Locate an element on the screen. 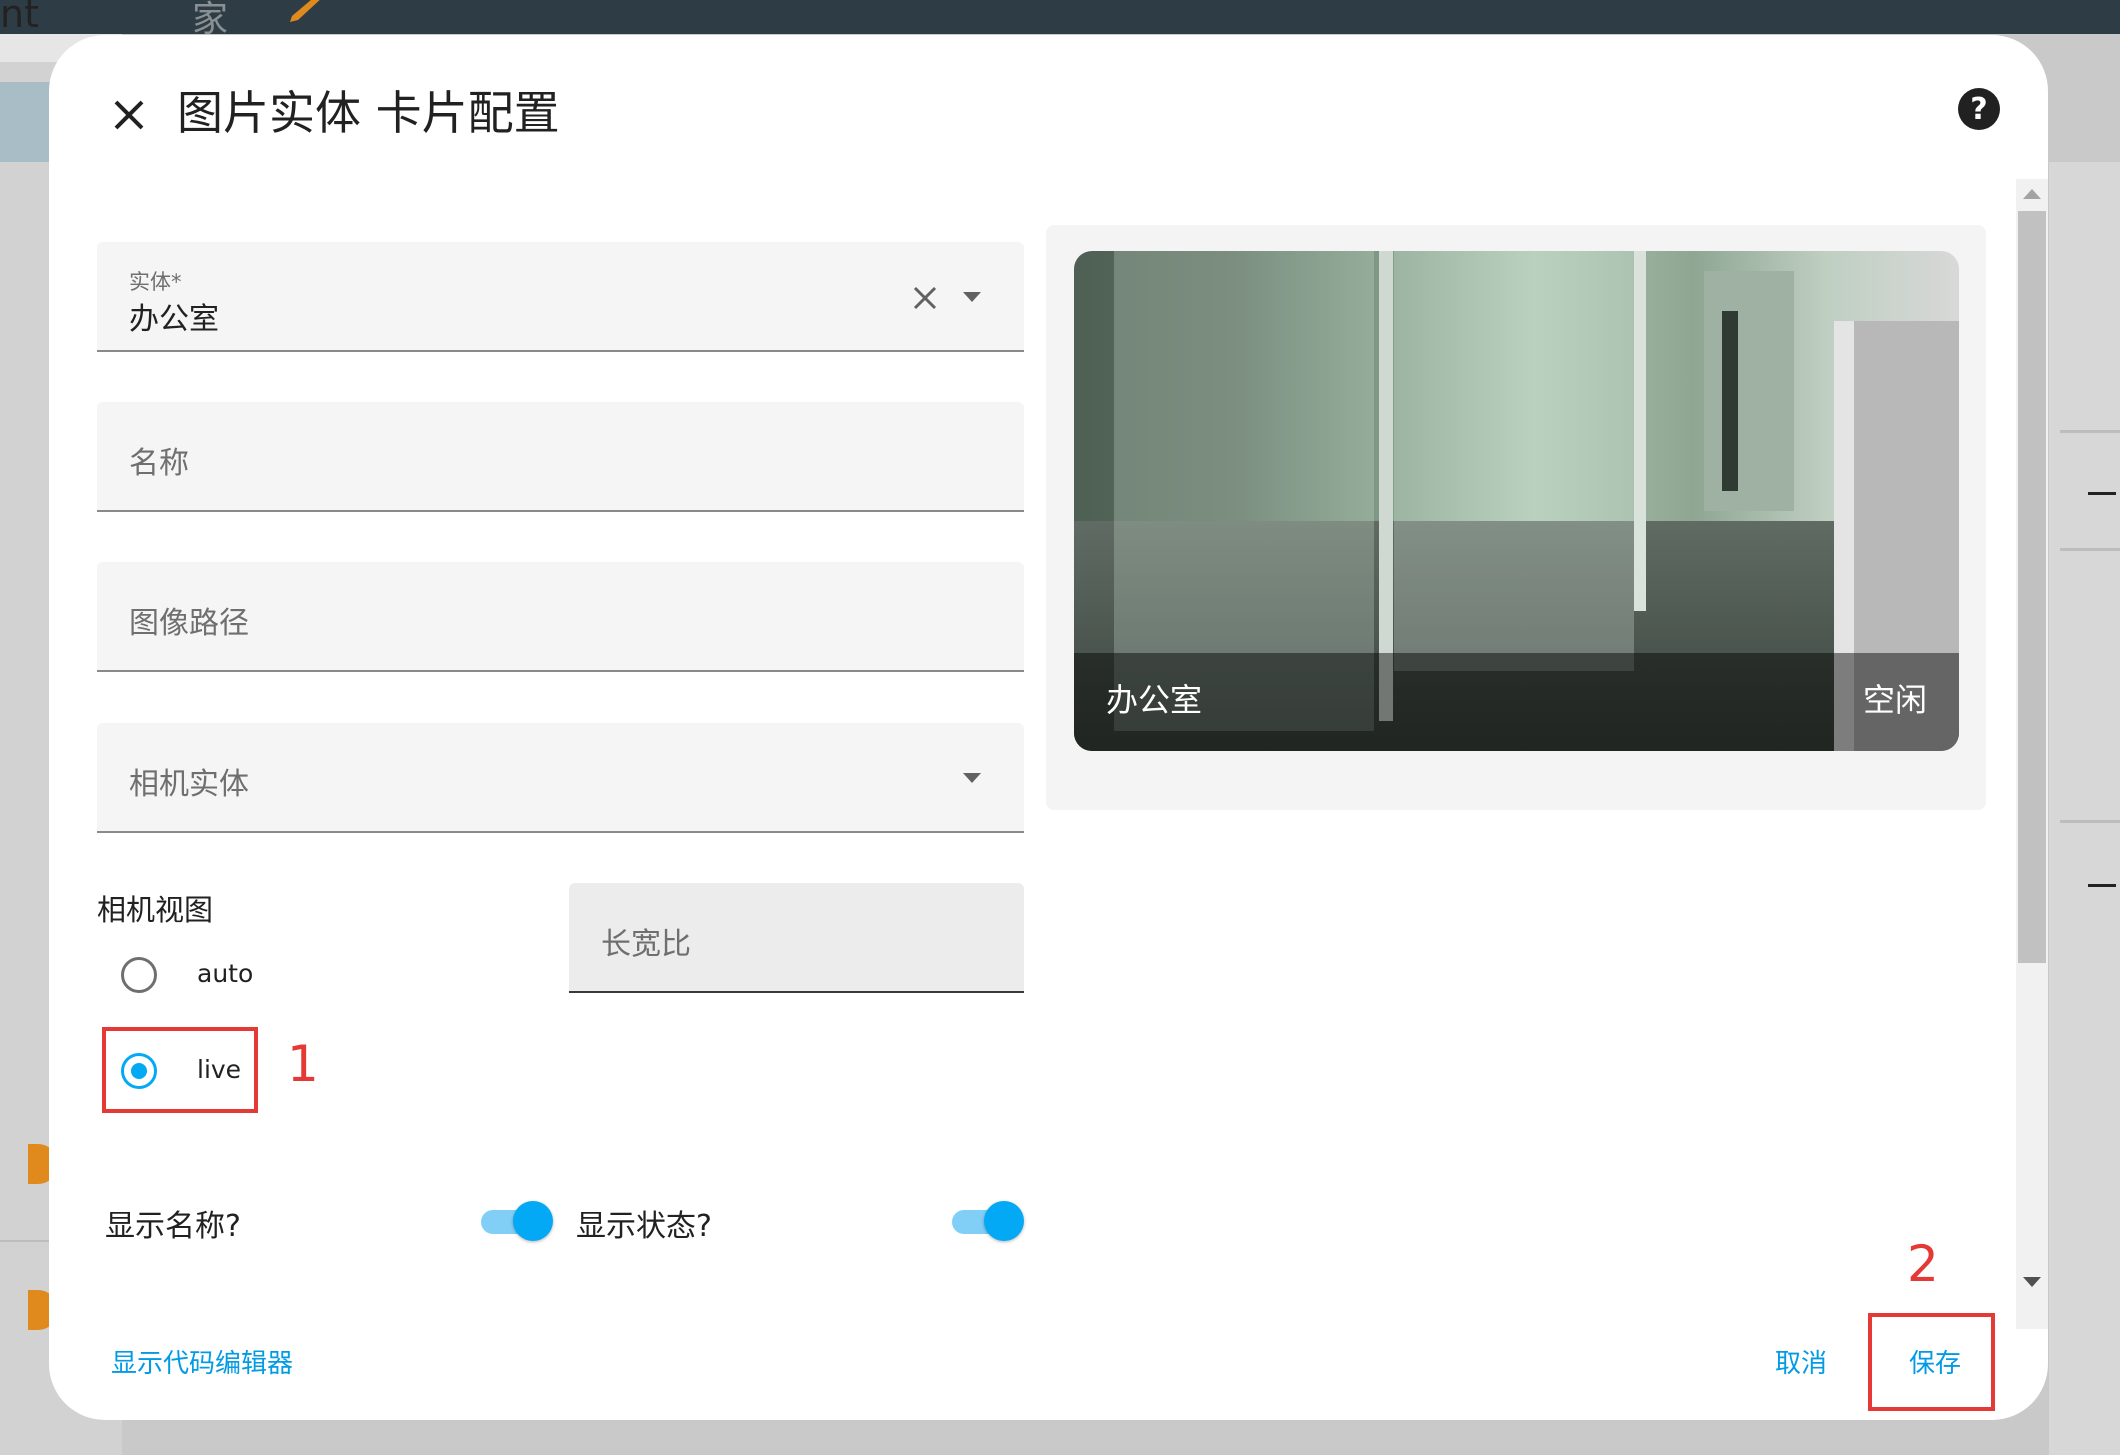  preview-image-glass is located at coordinates (1514, 461).